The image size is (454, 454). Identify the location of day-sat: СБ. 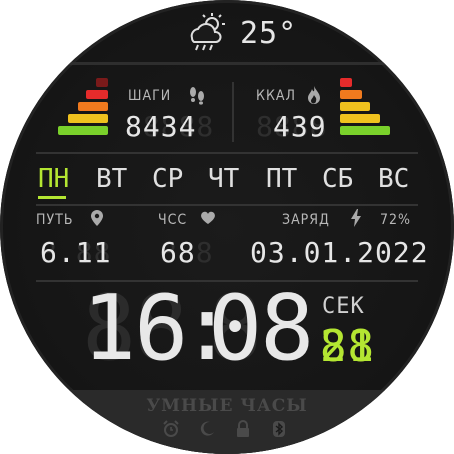
(338, 179).